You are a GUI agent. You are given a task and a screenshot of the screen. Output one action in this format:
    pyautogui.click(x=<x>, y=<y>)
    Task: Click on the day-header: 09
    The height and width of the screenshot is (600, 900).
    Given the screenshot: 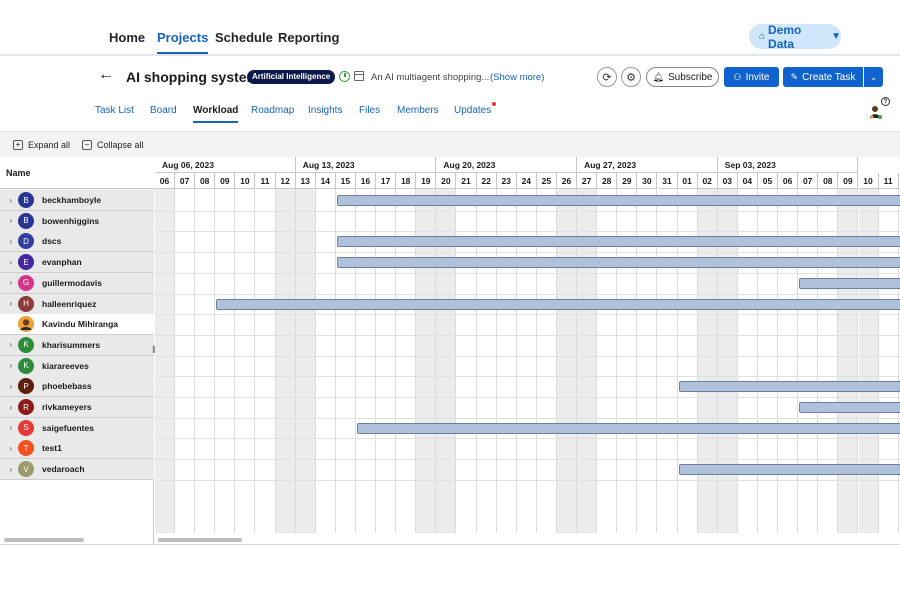 What is the action you would take?
    pyautogui.click(x=225, y=181)
    